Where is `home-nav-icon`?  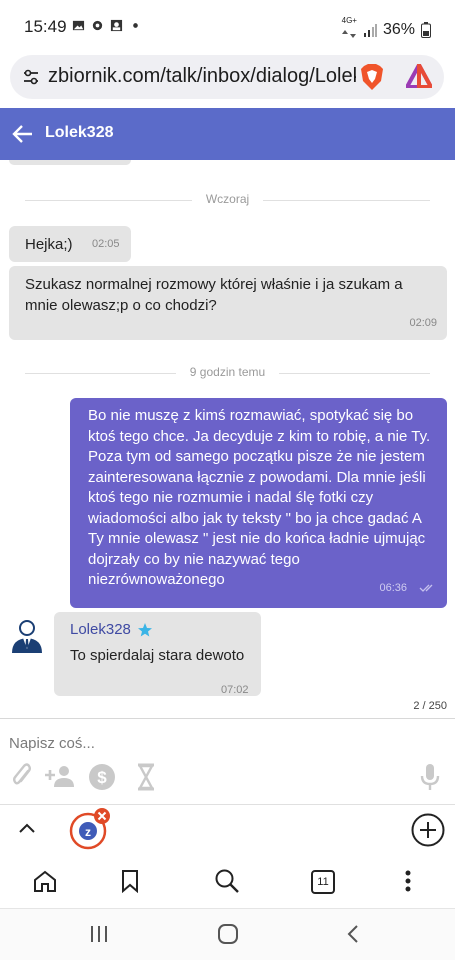
home-nav-icon is located at coordinates (228, 934).